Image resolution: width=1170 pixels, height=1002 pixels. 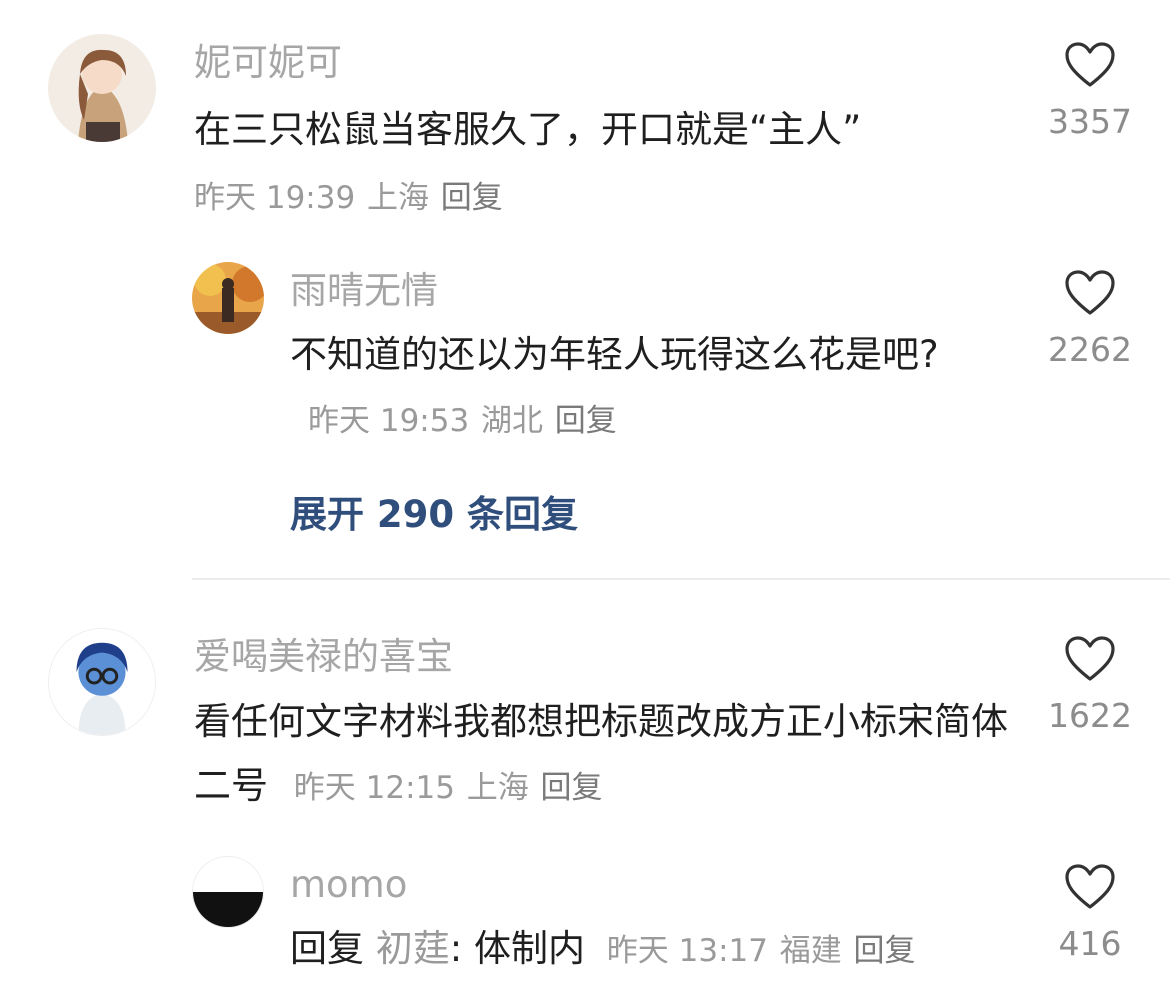 I want to click on comment-text: 看任何文字材料我都想把标题改成方正小标宋简体二号 昨天 12:15 上海 回复, so click(x=604, y=755).